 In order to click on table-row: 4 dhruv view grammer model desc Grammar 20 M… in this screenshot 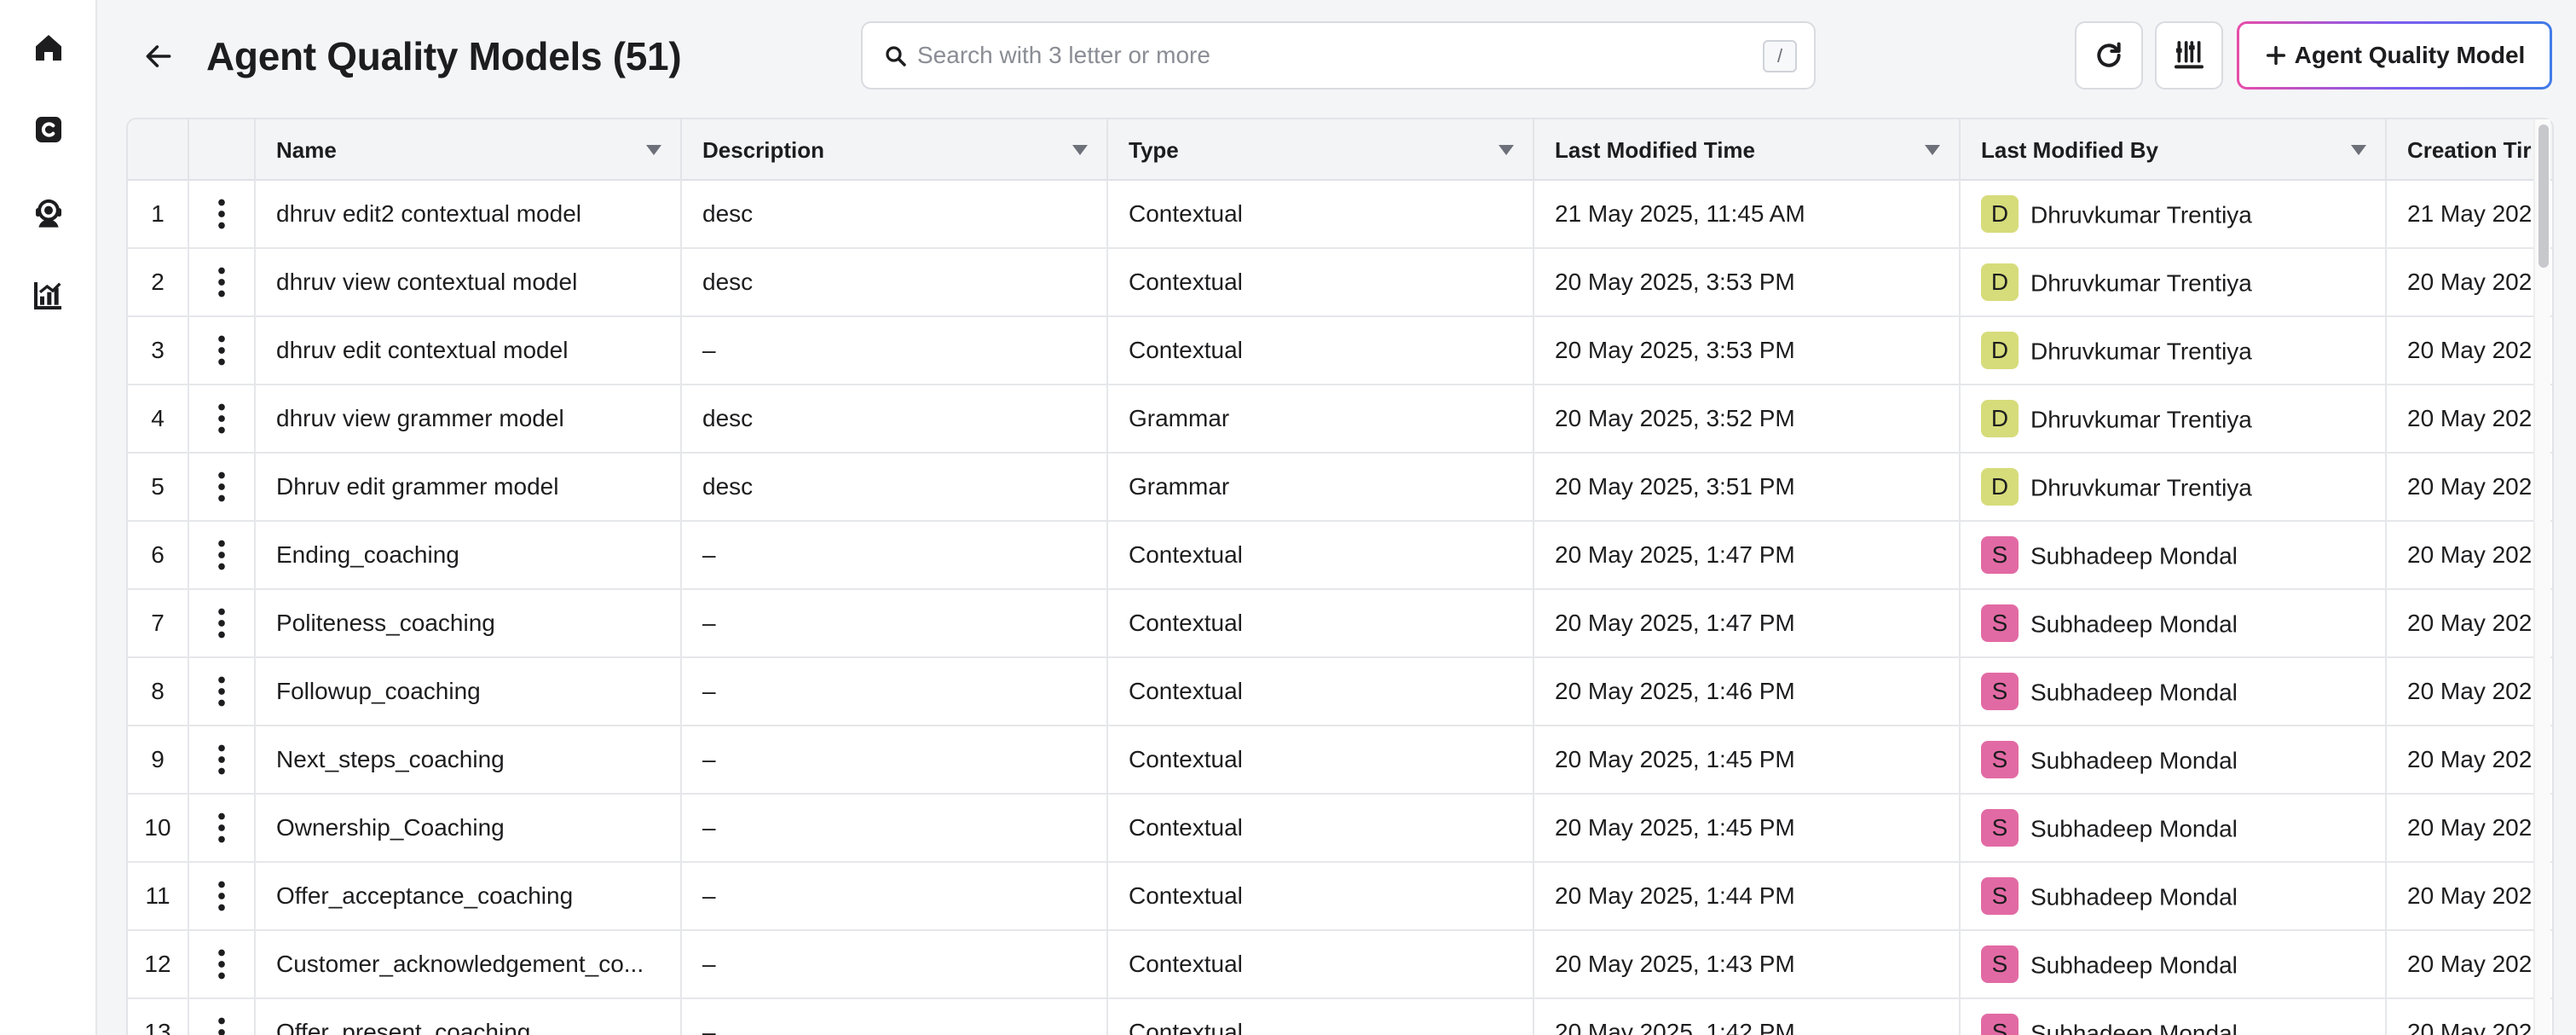, I will do `click(1340, 419)`.